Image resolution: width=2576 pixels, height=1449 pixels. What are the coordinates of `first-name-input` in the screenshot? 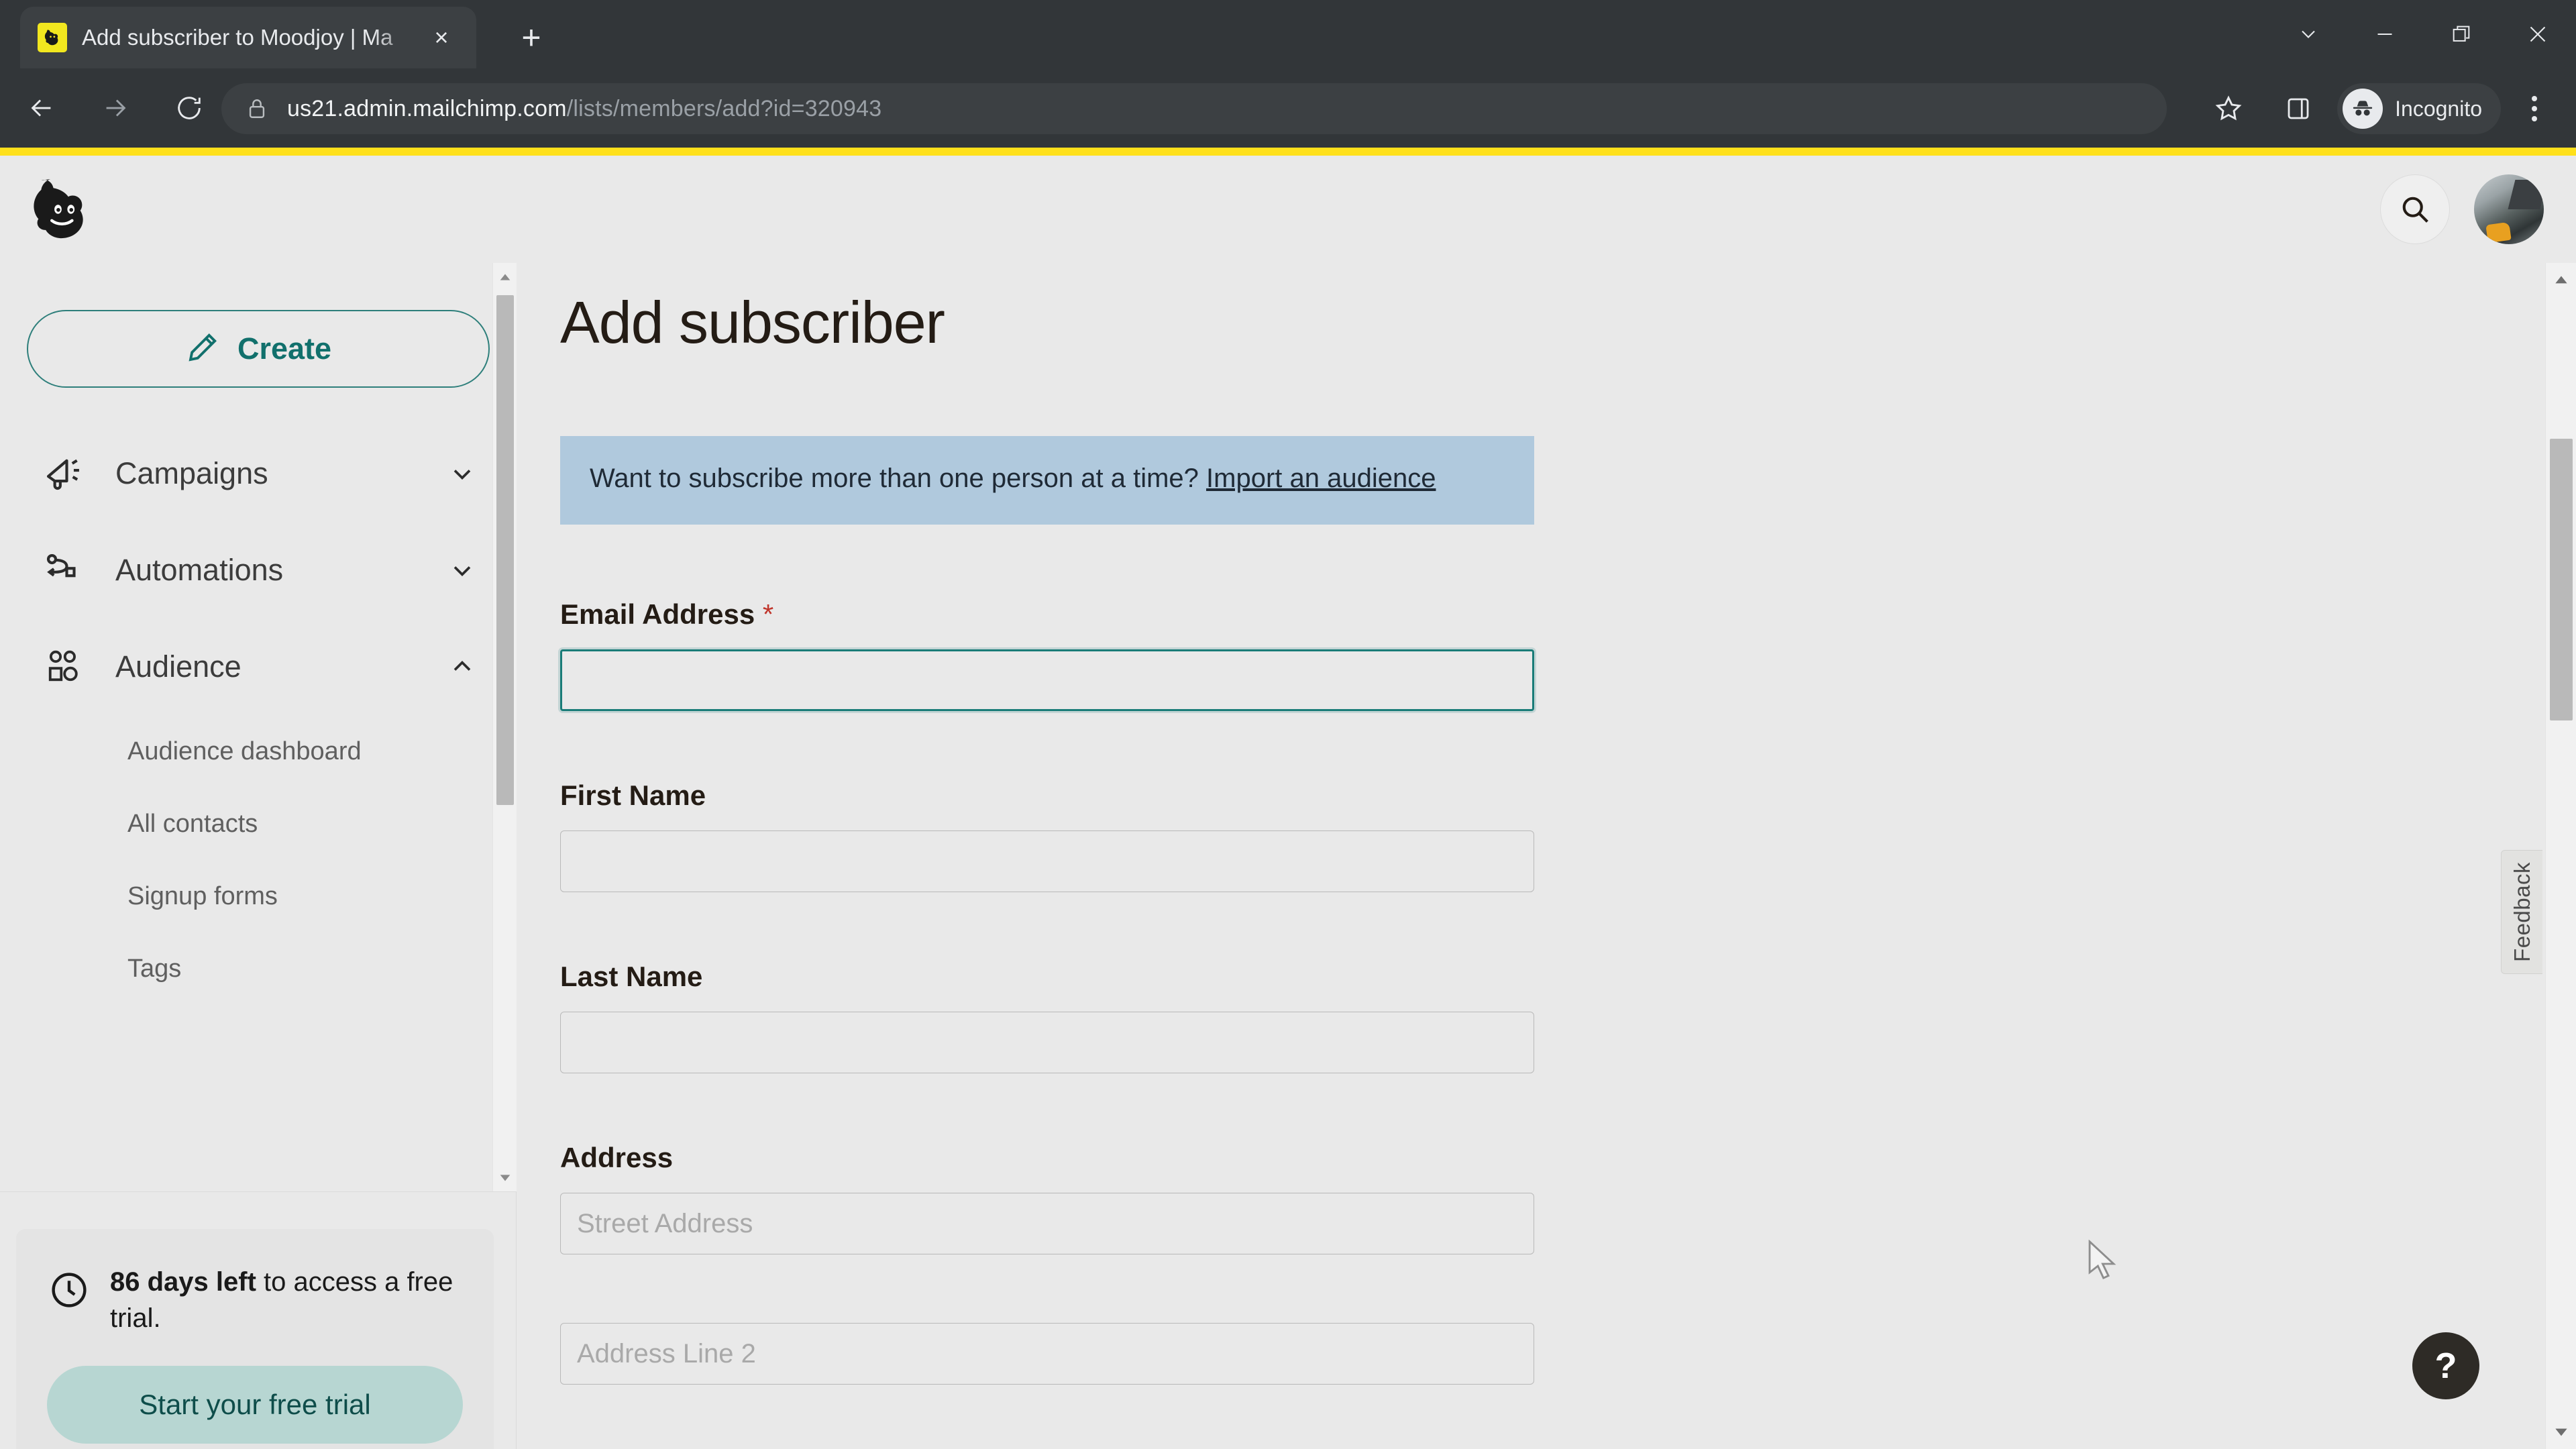 It's located at (1047, 861).